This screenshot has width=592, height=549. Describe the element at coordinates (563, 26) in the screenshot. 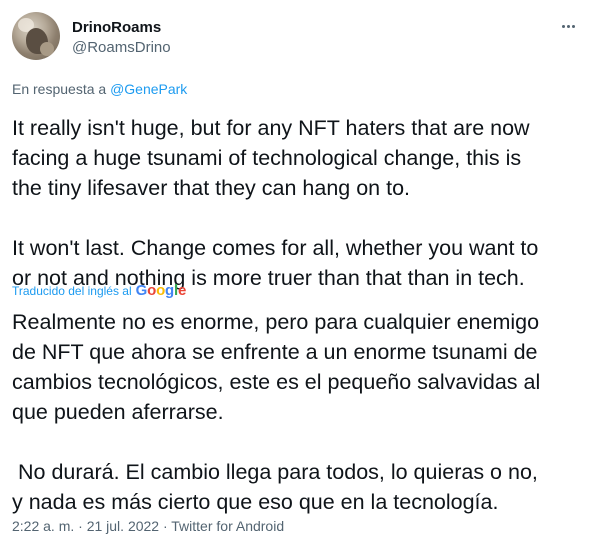

I see `more-horizontal-icon` at that location.